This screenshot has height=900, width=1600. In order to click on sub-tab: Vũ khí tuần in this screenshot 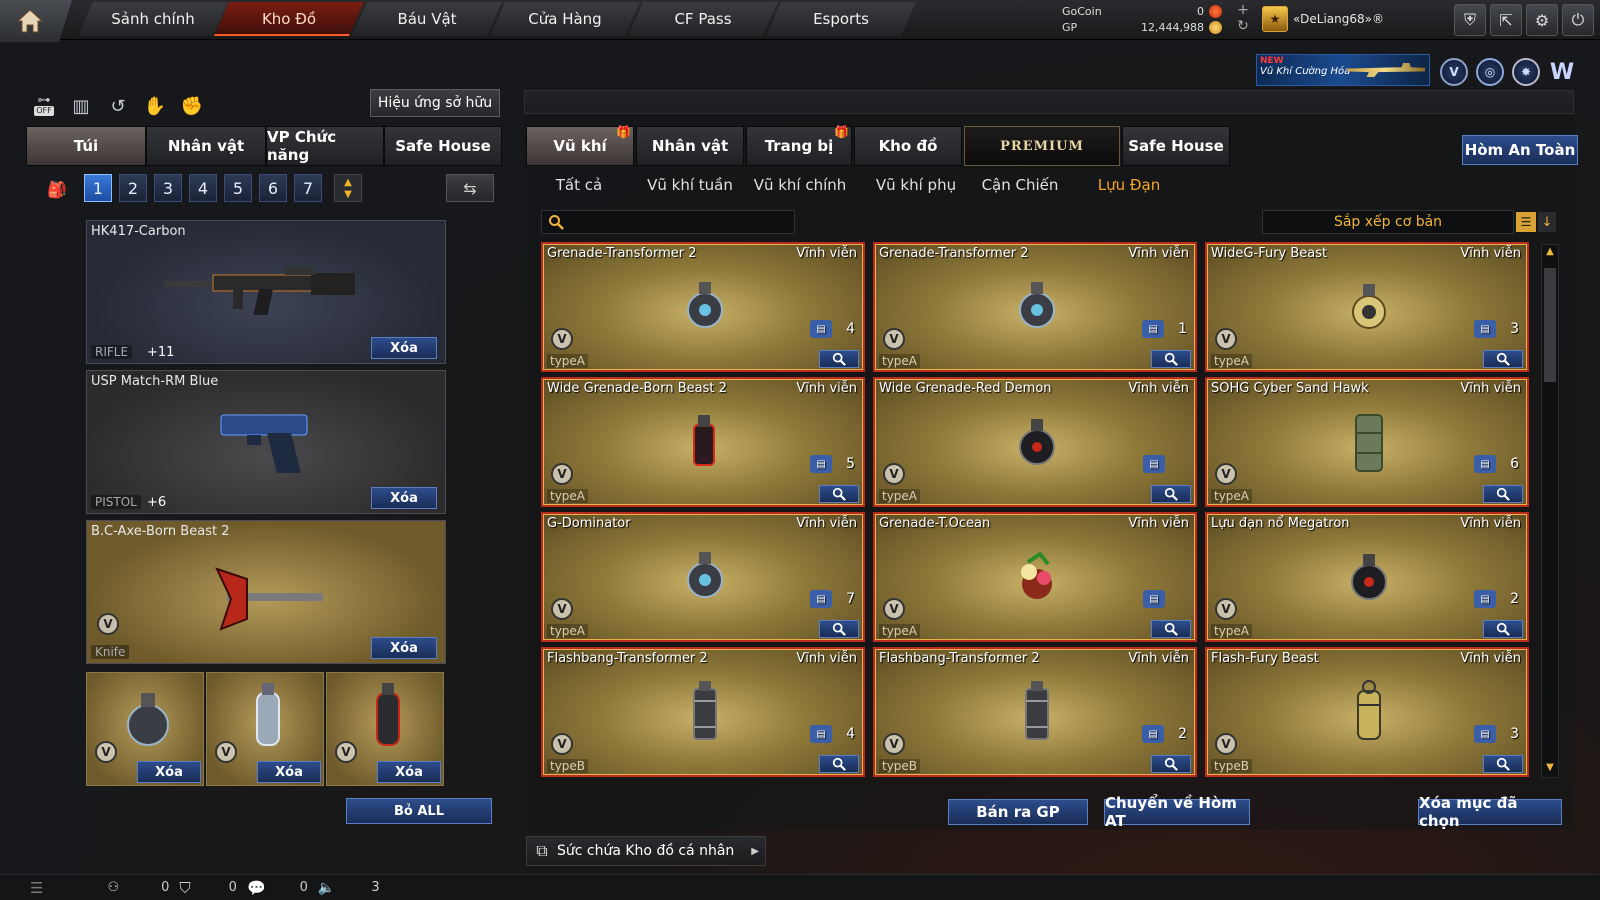, I will do `click(690, 185)`.